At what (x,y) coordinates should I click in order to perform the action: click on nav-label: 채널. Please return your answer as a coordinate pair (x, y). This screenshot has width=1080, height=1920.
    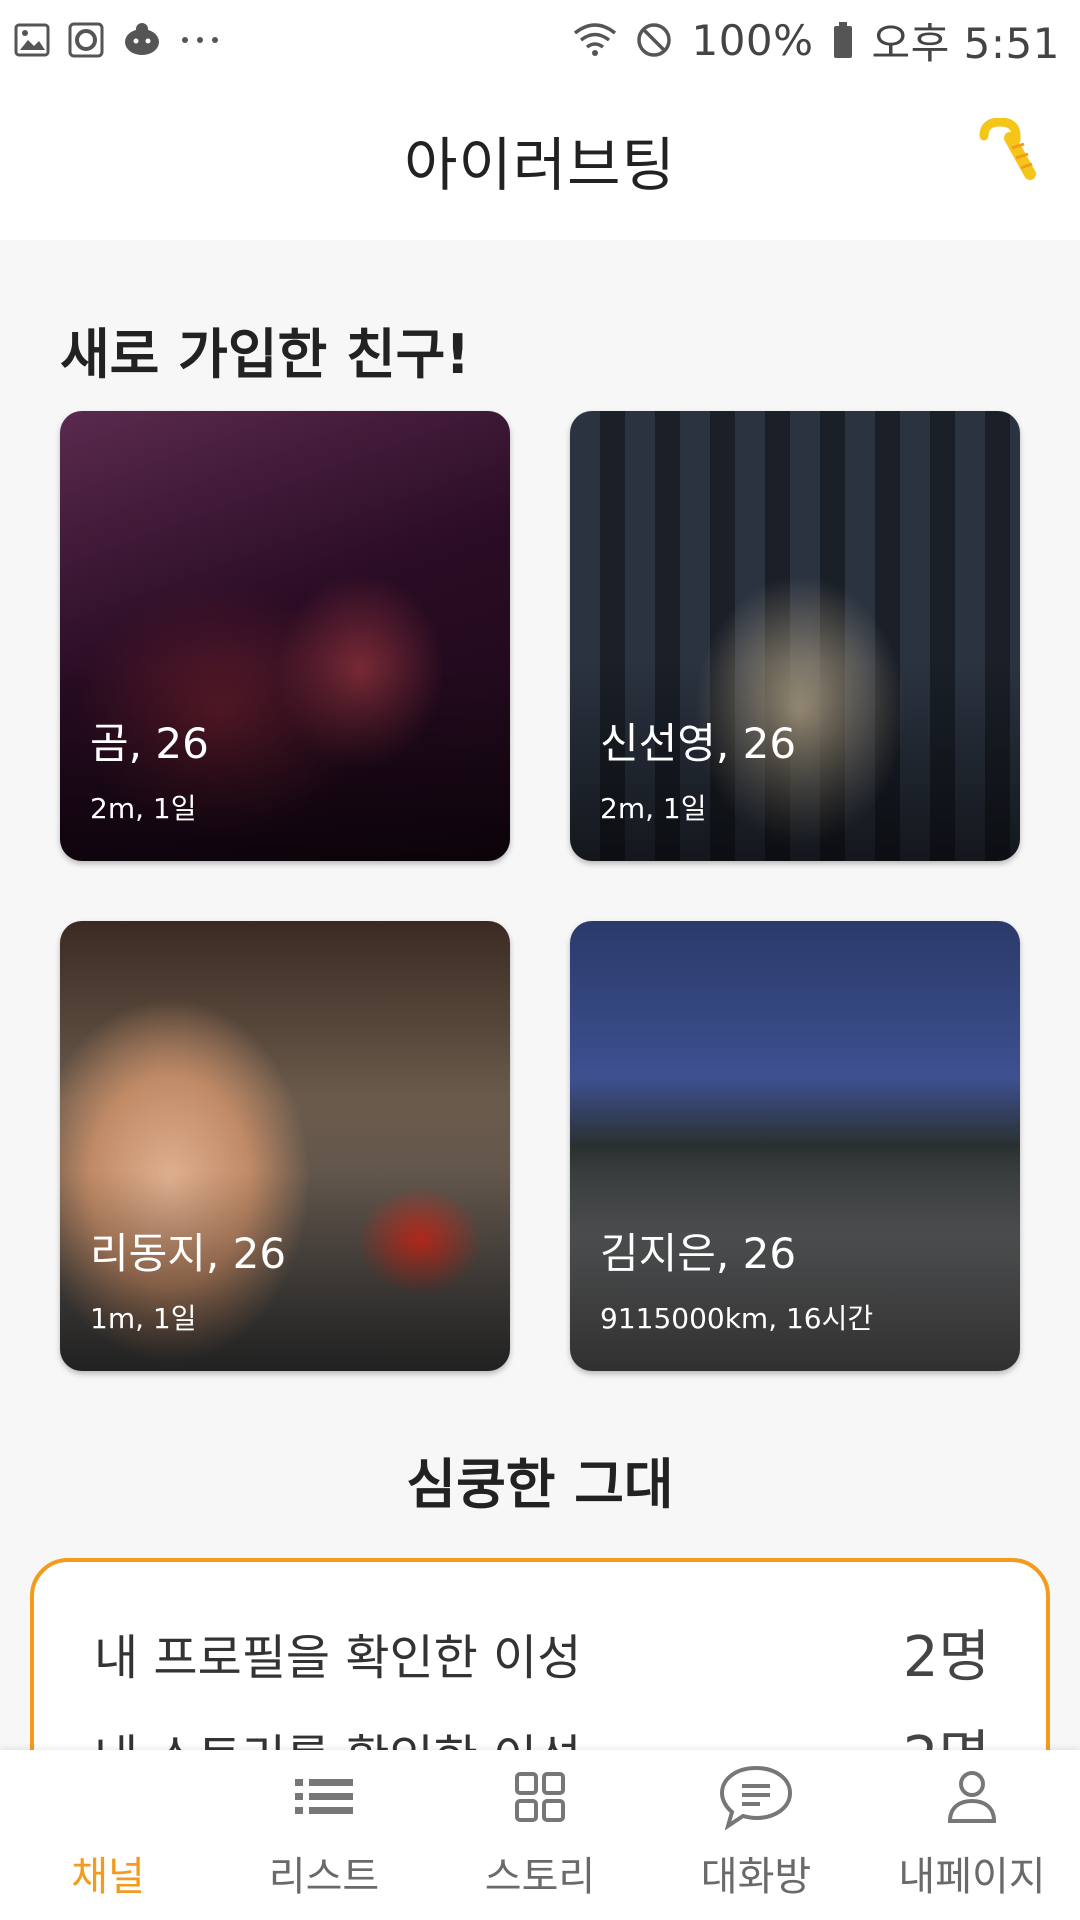
    Looking at the image, I should click on (108, 1877).